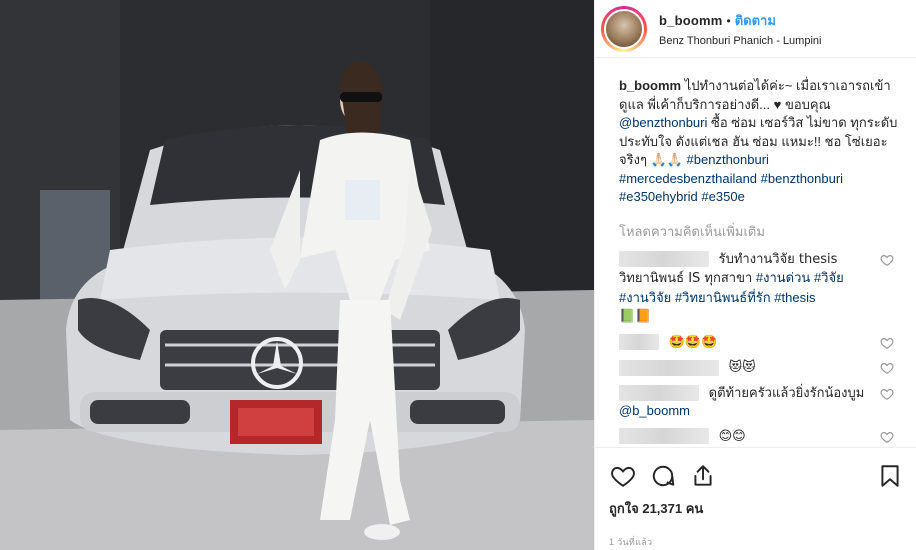 This screenshot has width=916, height=550. Describe the element at coordinates (663, 122) in the screenshot. I see `caption-mention: @benzthonburi` at that location.